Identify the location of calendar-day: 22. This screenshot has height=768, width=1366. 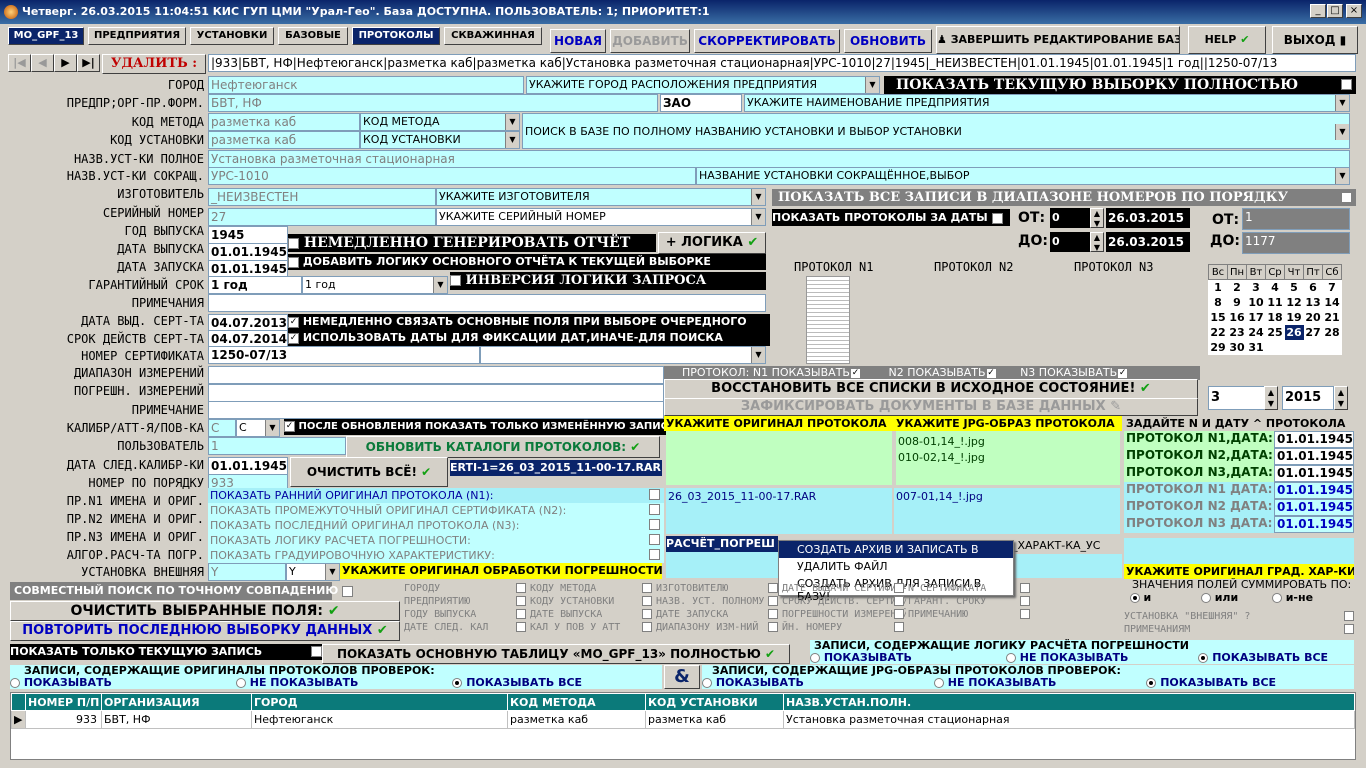
(1218, 332).